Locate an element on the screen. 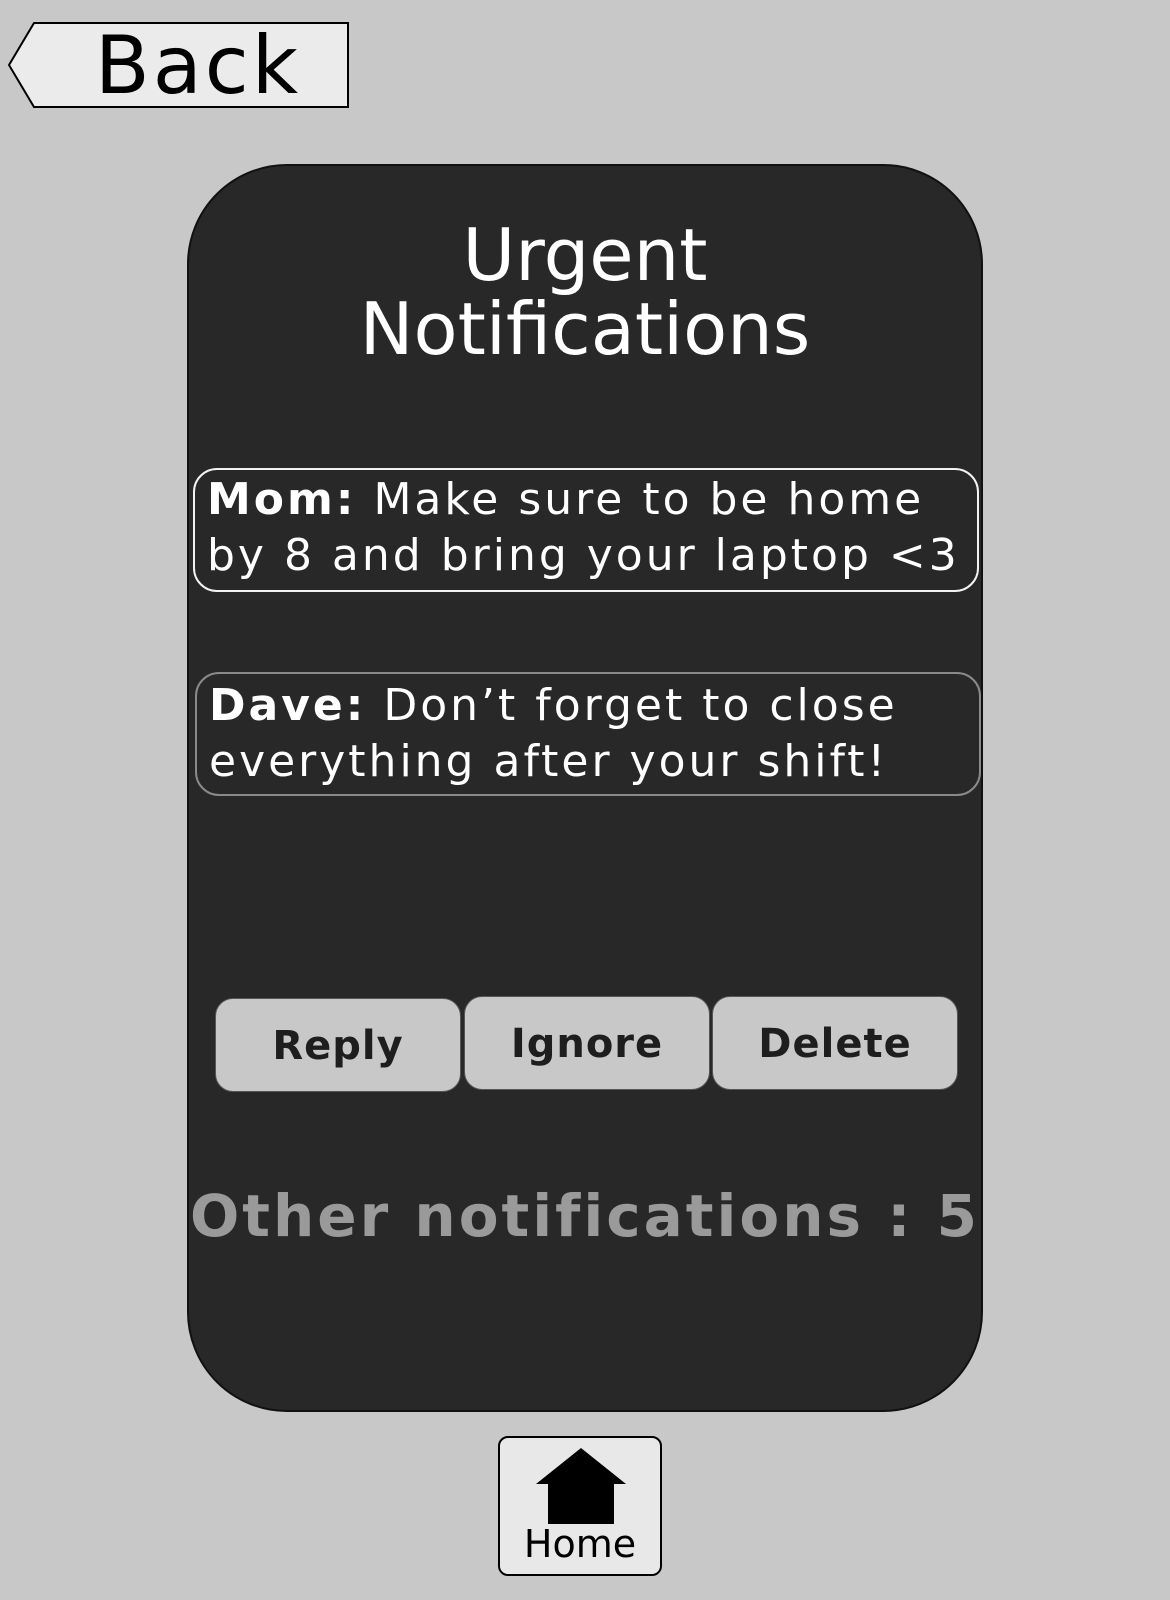 The height and width of the screenshot is (1600, 1170). page-title: Urgent Notifications is located at coordinates (585, 292).